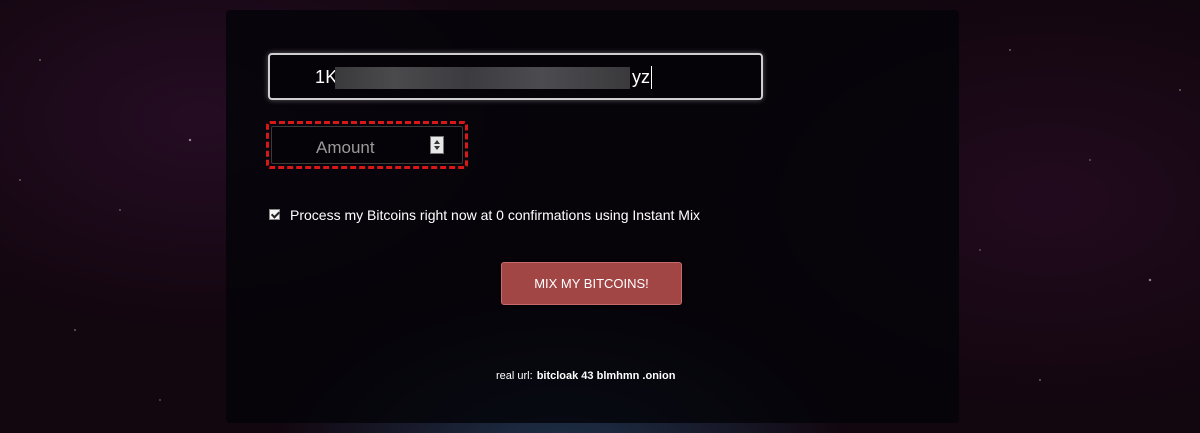 The image size is (1200, 433). I want to click on mix-my-bitcoins-button: MIX MY BITCOINS!, so click(591, 283).